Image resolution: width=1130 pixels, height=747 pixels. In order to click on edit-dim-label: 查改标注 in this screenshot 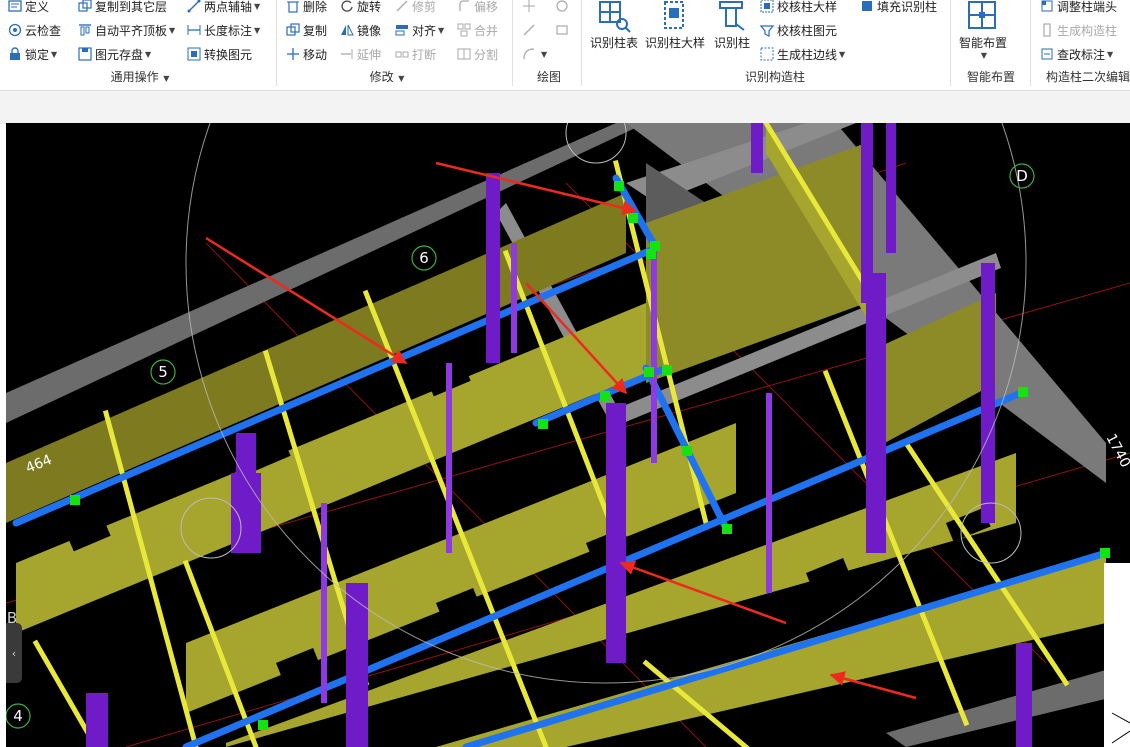, I will do `click(1081, 54)`.